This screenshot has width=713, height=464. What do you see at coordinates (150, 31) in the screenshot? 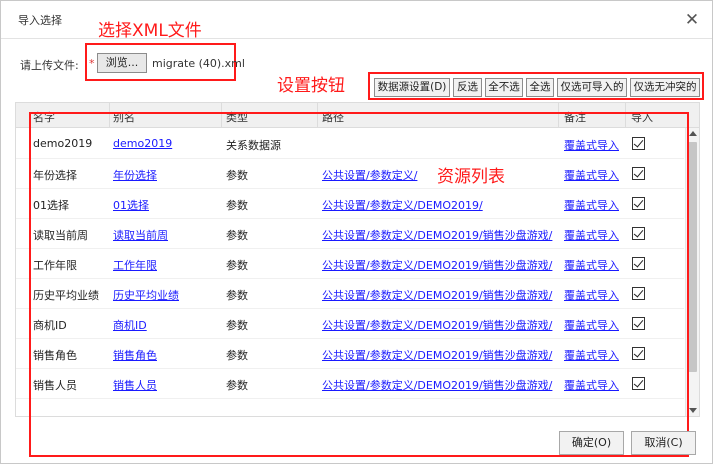
I see `annotation-select-xml: 选择XML文件` at bounding box center [150, 31].